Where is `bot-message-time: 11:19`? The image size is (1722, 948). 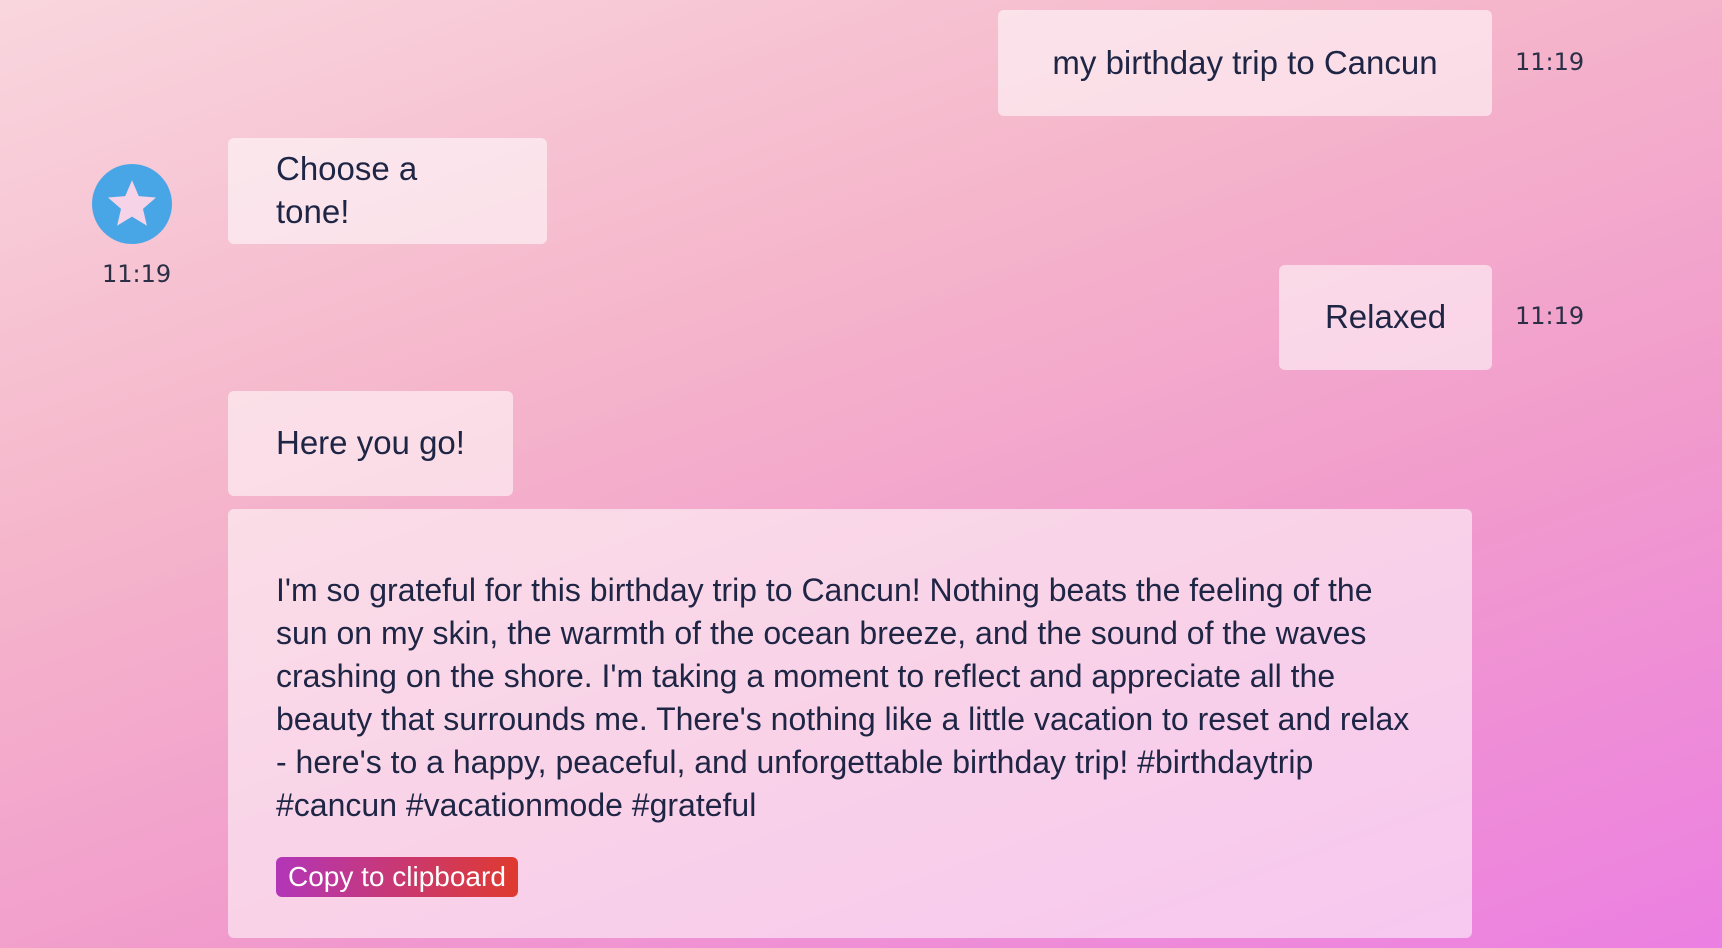
bot-message-time: 11:19 is located at coordinates (137, 274).